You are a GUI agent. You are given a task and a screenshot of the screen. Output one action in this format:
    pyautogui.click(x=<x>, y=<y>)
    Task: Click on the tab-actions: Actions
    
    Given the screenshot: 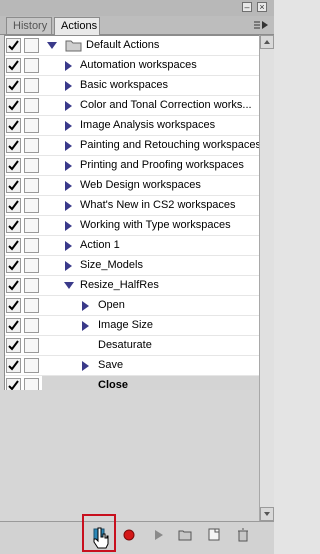 What is the action you would take?
    pyautogui.click(x=77, y=26)
    